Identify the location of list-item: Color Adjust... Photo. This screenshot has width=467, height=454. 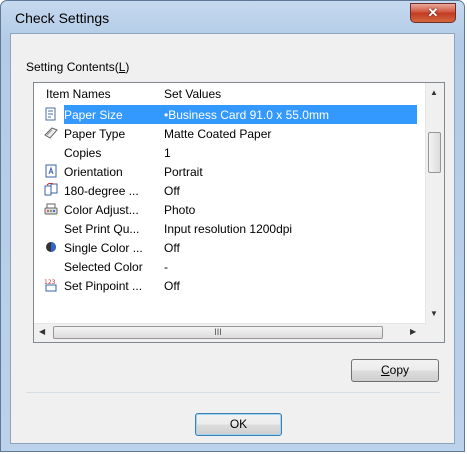
(230, 209).